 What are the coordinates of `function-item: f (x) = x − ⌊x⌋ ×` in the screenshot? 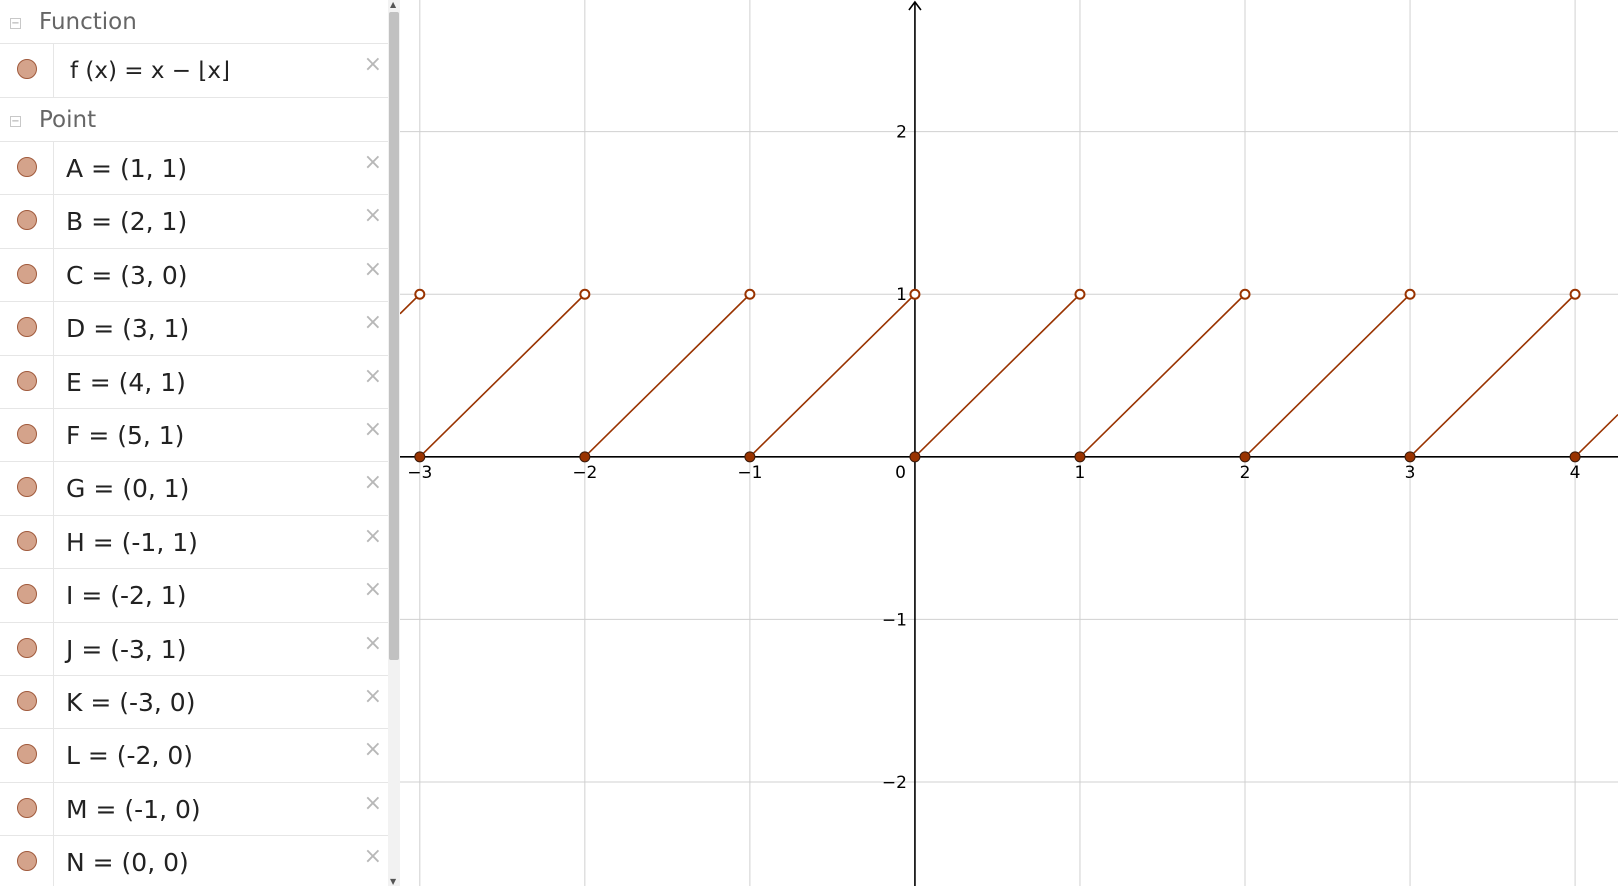 It's located at (194, 71).